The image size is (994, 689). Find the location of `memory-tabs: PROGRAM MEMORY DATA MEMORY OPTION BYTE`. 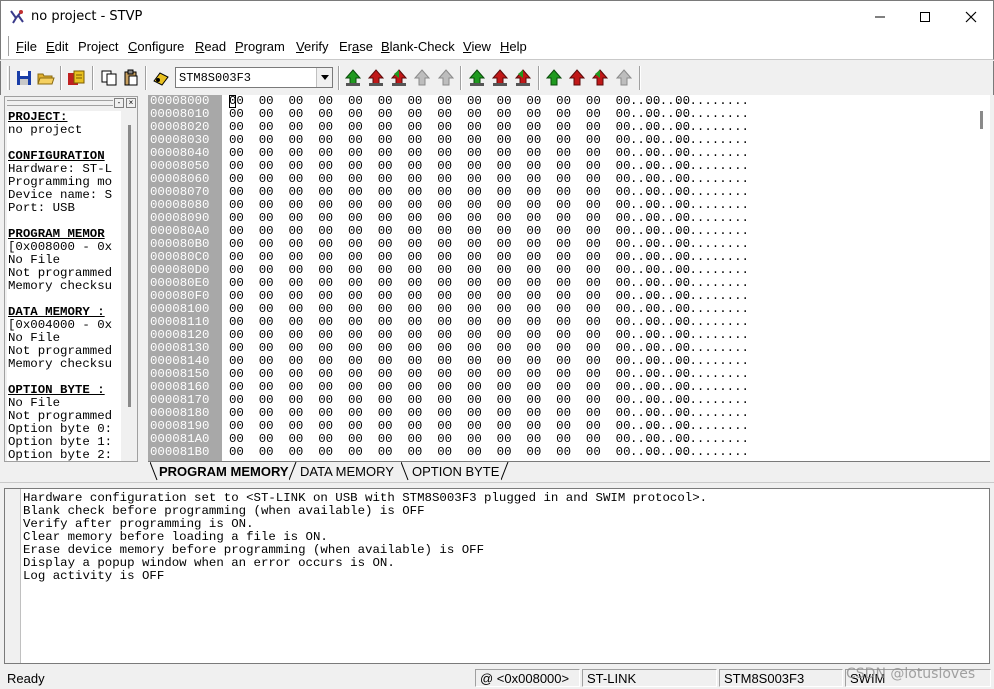

memory-tabs: PROGRAM MEMORY DATA MEMORY OPTION BYTE is located at coordinates (569, 471).